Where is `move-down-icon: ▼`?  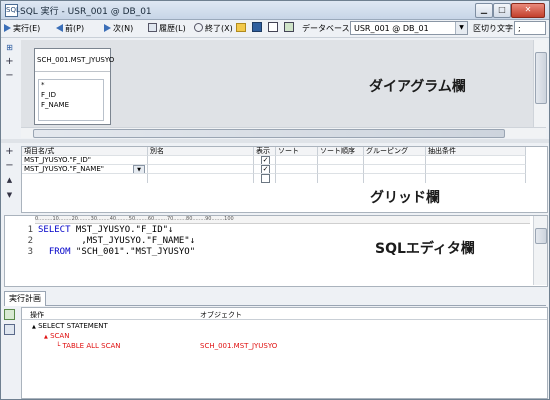 move-down-icon: ▼ is located at coordinates (9, 195).